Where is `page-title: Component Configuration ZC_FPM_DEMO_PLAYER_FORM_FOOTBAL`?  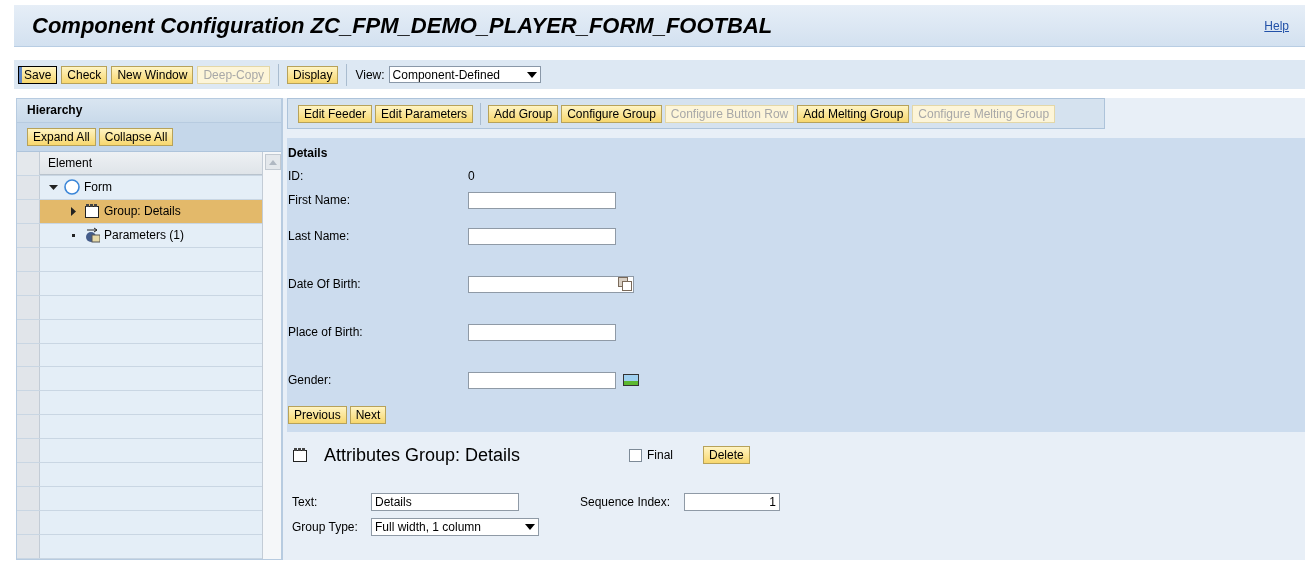 page-title: Component Configuration ZC_FPM_DEMO_PLAYER_FORM_FOOTBAL is located at coordinates (402, 25).